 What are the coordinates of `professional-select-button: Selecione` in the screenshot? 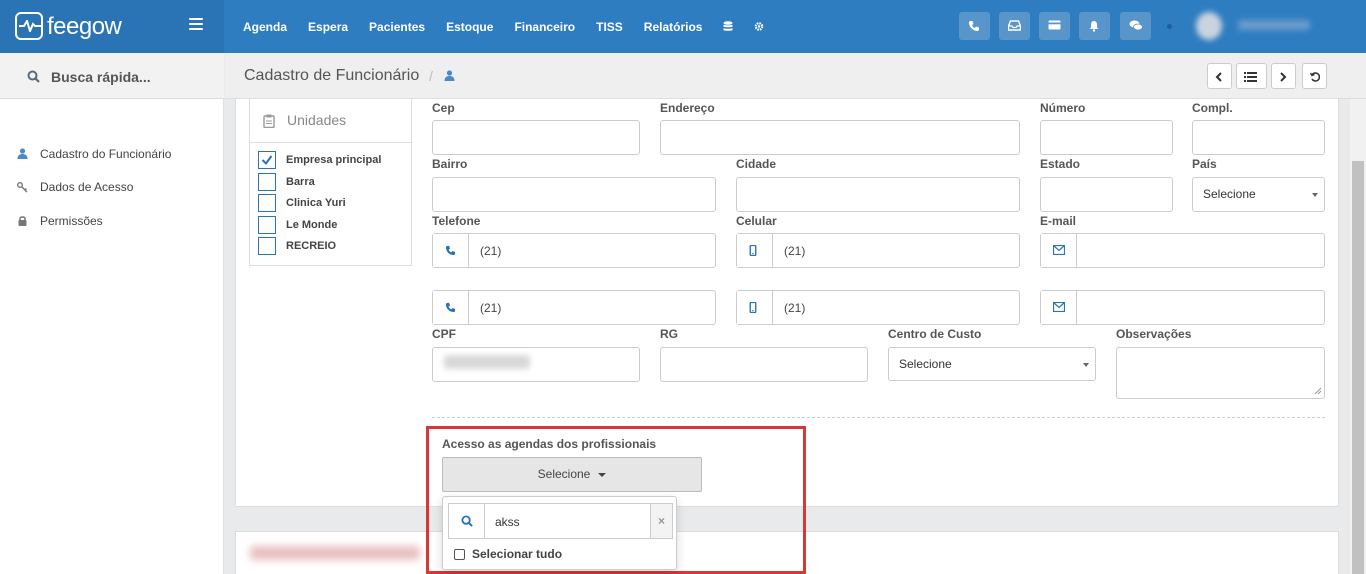 It's located at (572, 474).